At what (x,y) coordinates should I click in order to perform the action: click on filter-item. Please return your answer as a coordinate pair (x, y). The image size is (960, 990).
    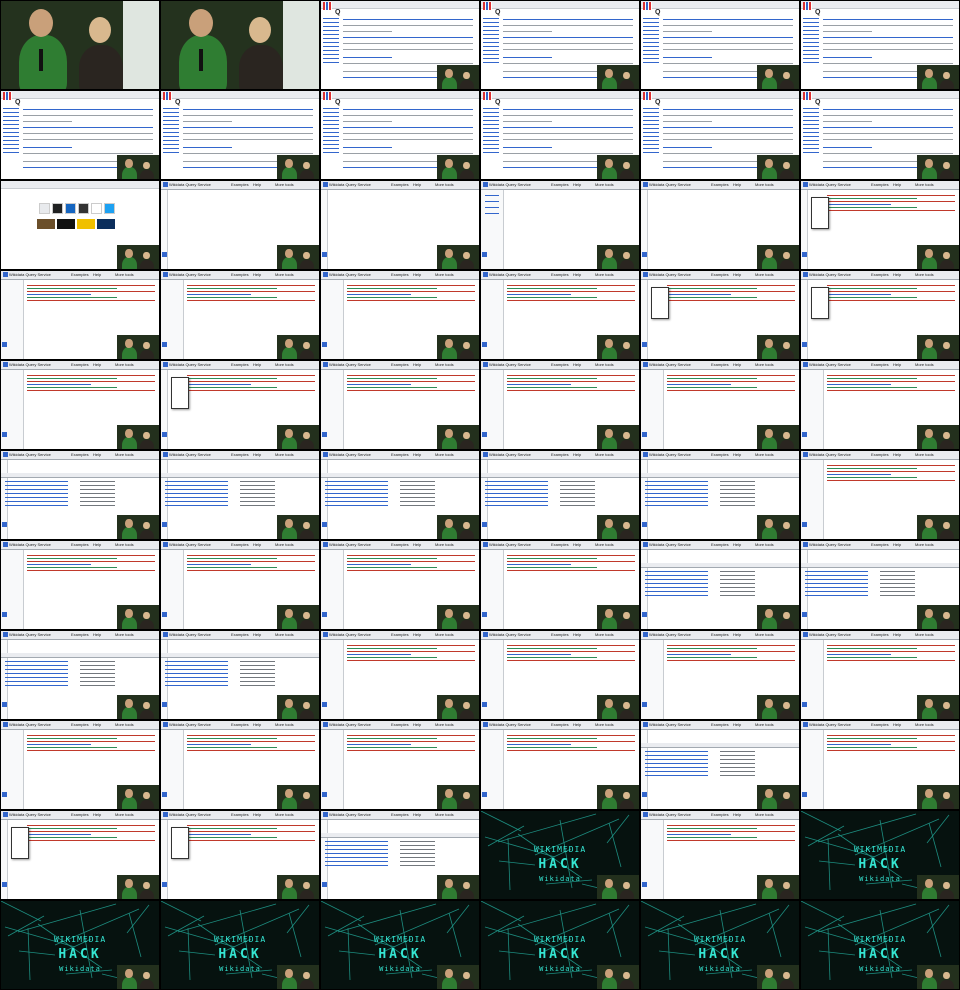
    Looking at the image, I should click on (492, 213).